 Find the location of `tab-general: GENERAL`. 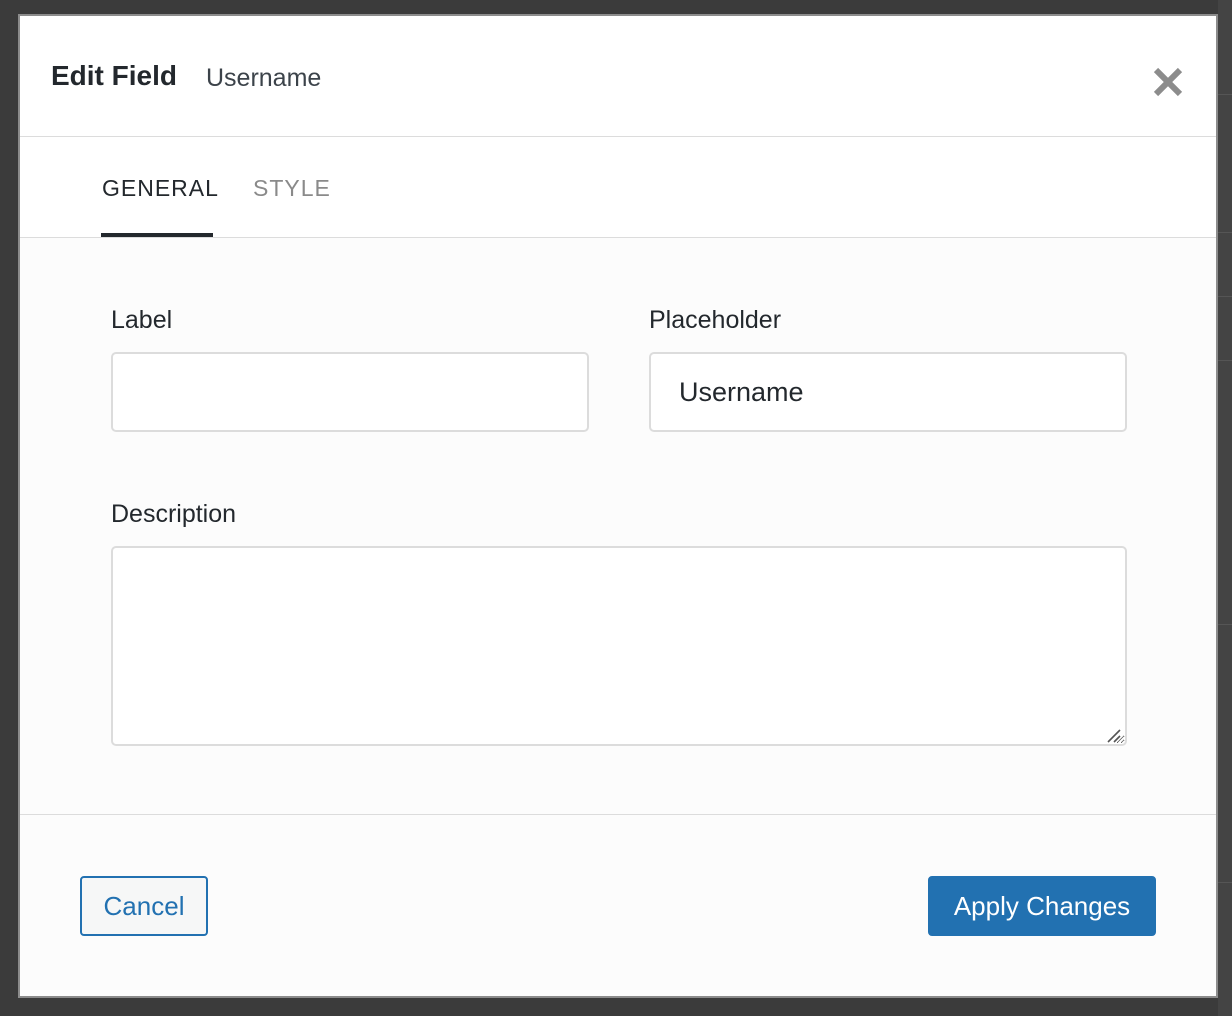

tab-general: GENERAL is located at coordinates (160, 188).